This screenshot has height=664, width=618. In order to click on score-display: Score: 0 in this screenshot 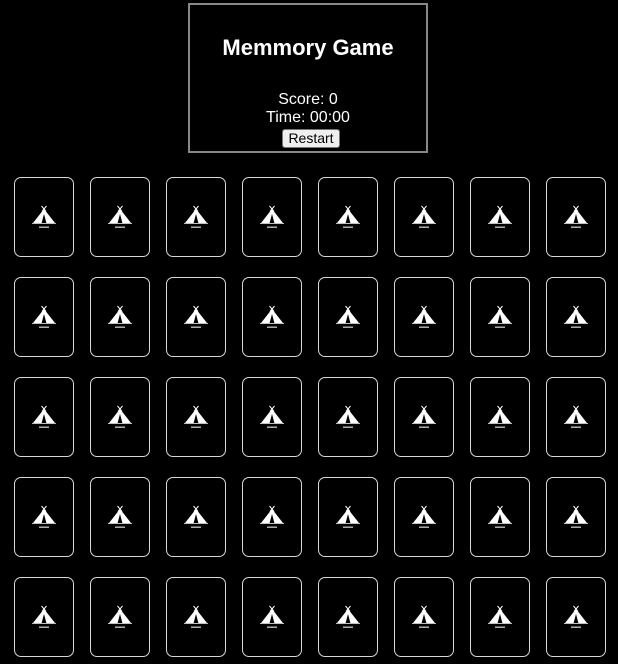, I will do `click(308, 99)`.